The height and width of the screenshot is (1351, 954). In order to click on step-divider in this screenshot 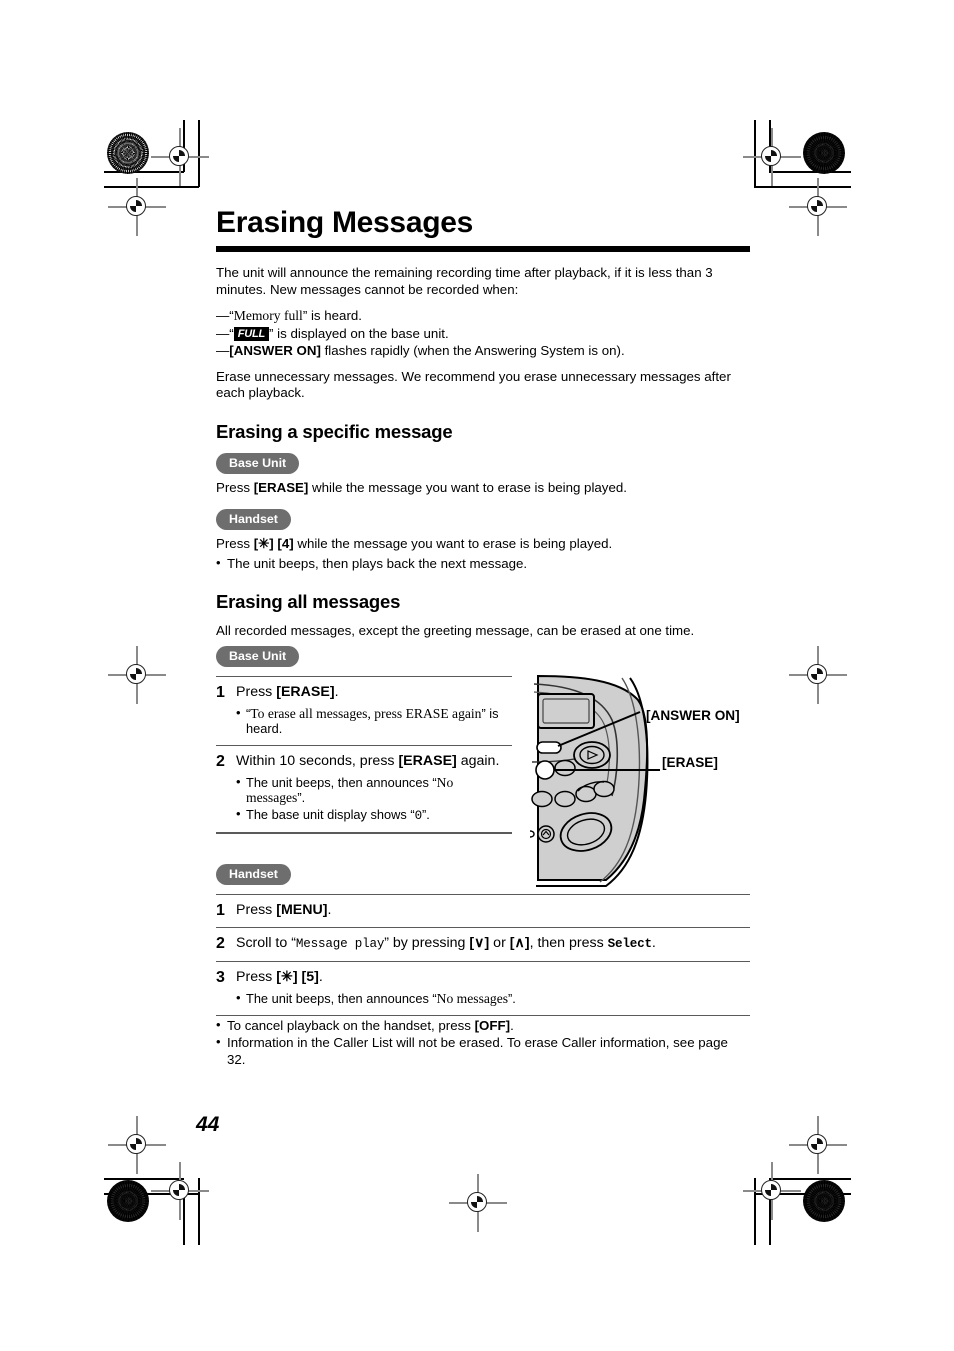, I will do `click(483, 1015)`.